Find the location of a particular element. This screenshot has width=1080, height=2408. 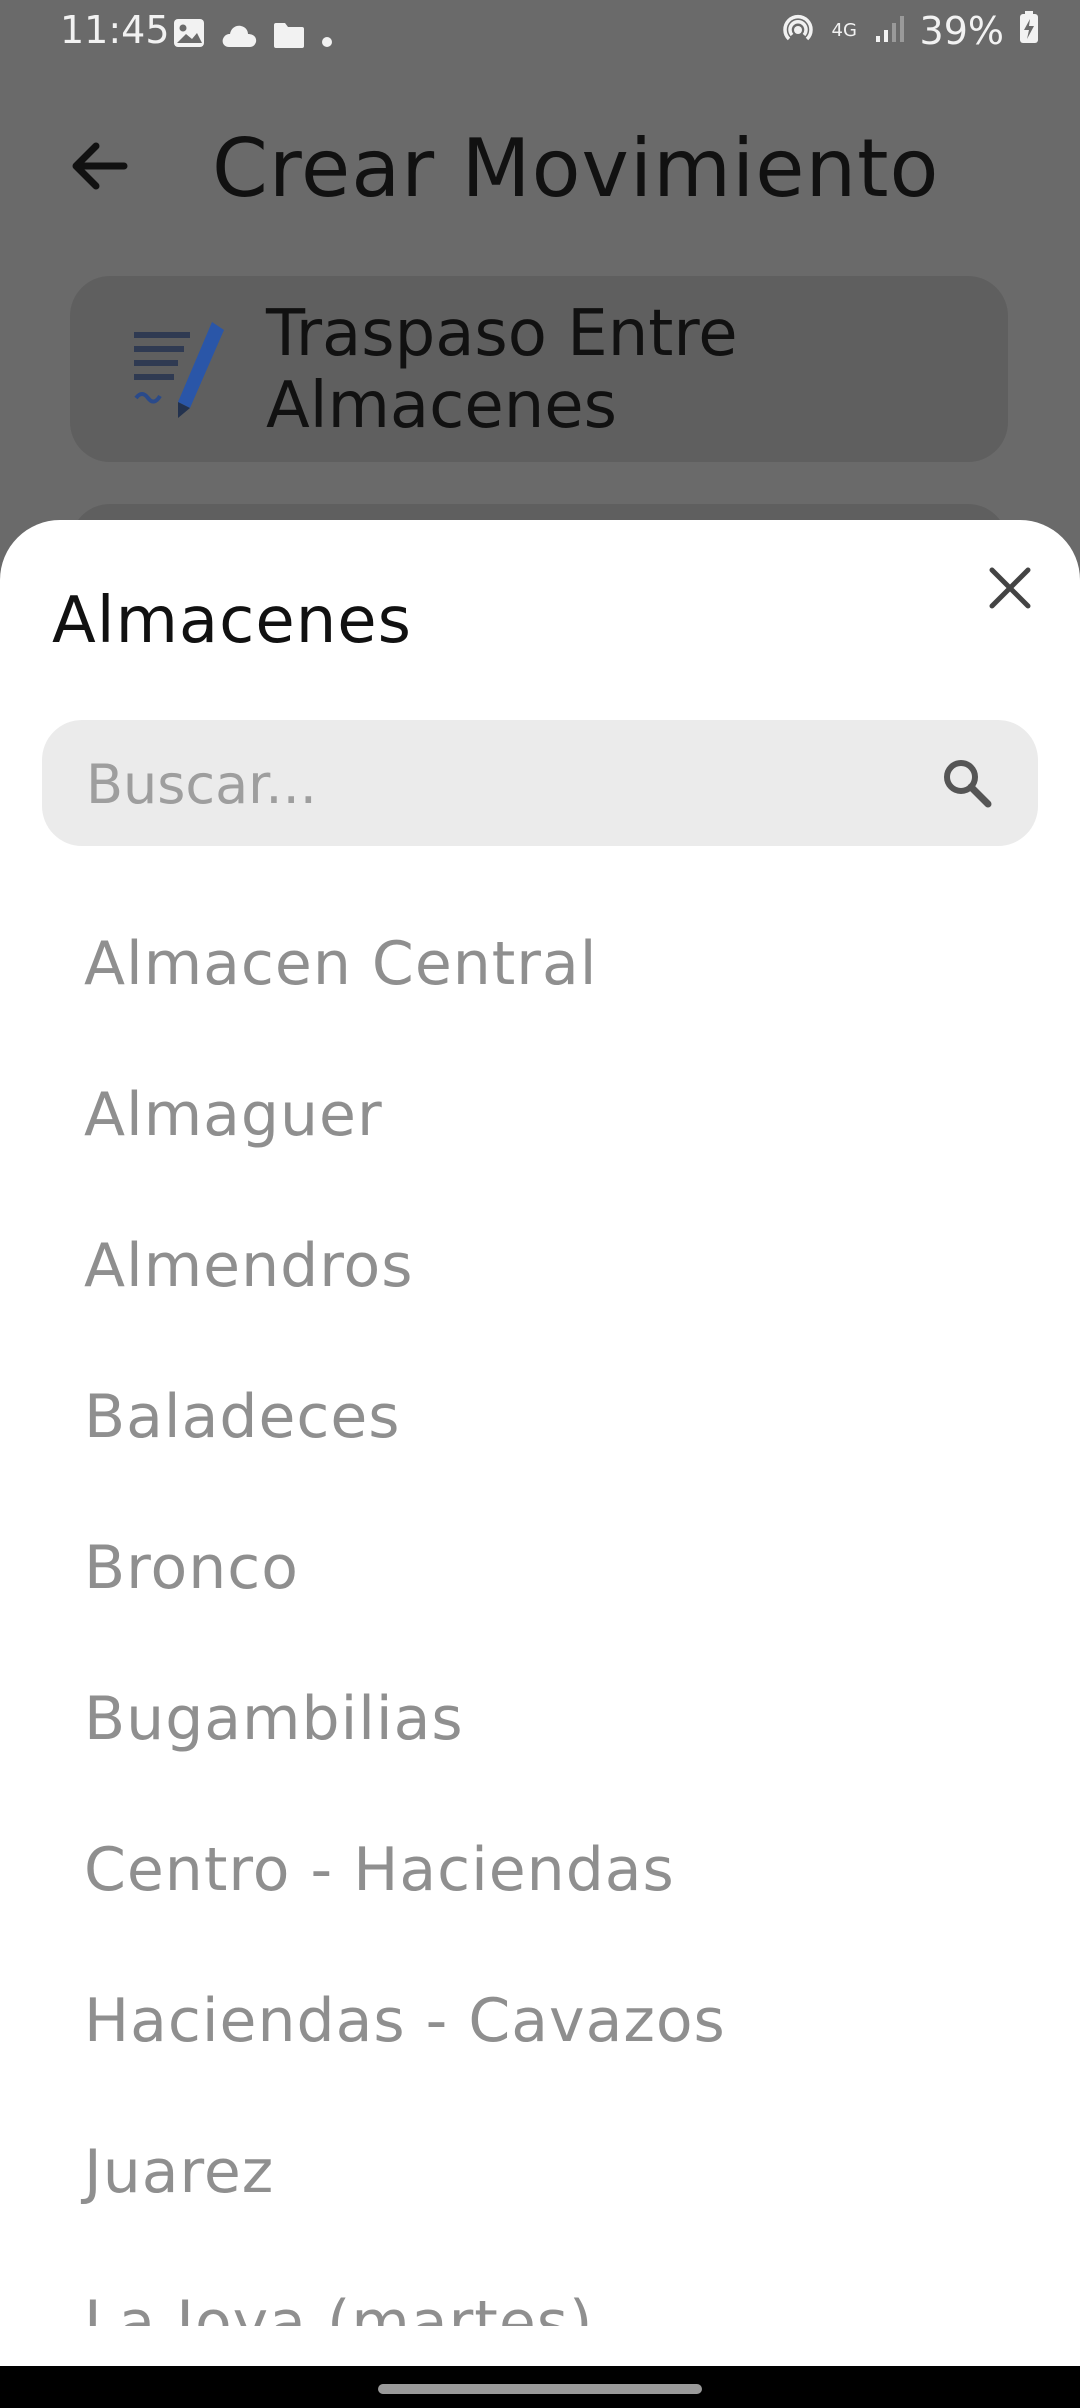

cloud-icon is located at coordinates (239, 36).